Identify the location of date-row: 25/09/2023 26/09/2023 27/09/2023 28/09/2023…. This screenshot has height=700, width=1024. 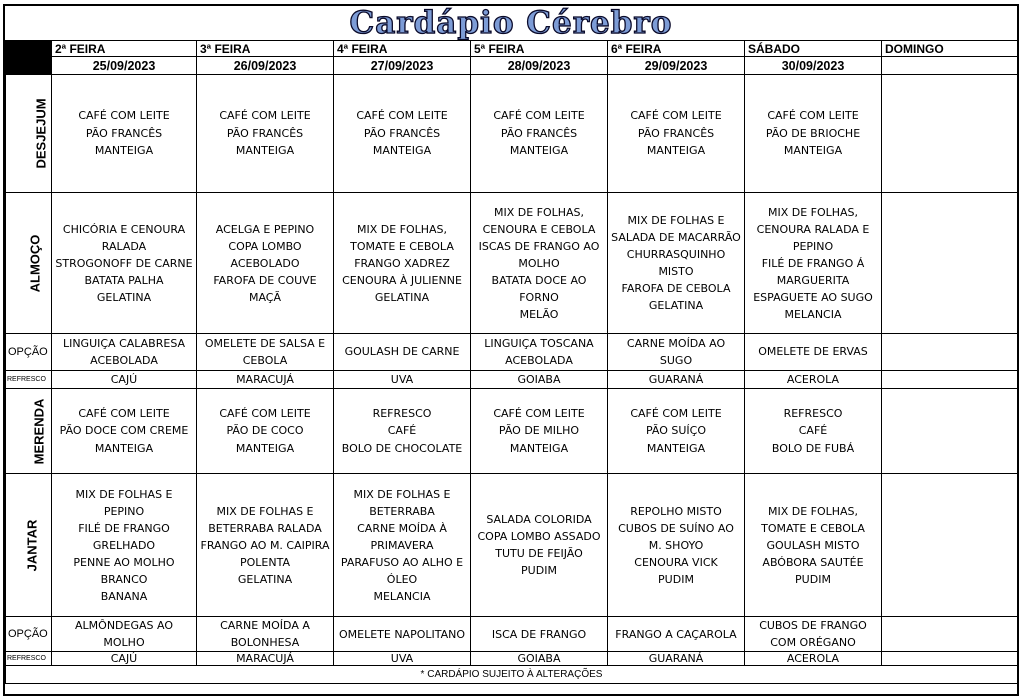
(512, 65).